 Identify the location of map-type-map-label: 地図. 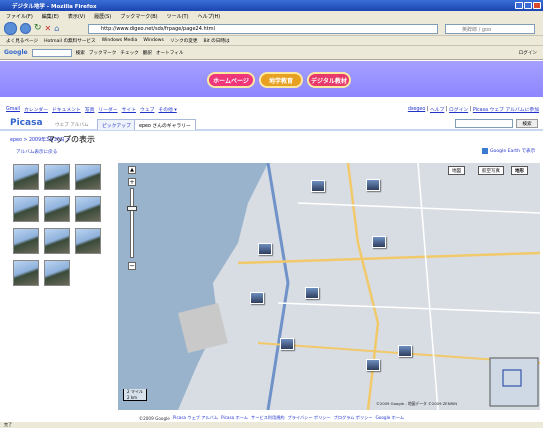
(456, 171).